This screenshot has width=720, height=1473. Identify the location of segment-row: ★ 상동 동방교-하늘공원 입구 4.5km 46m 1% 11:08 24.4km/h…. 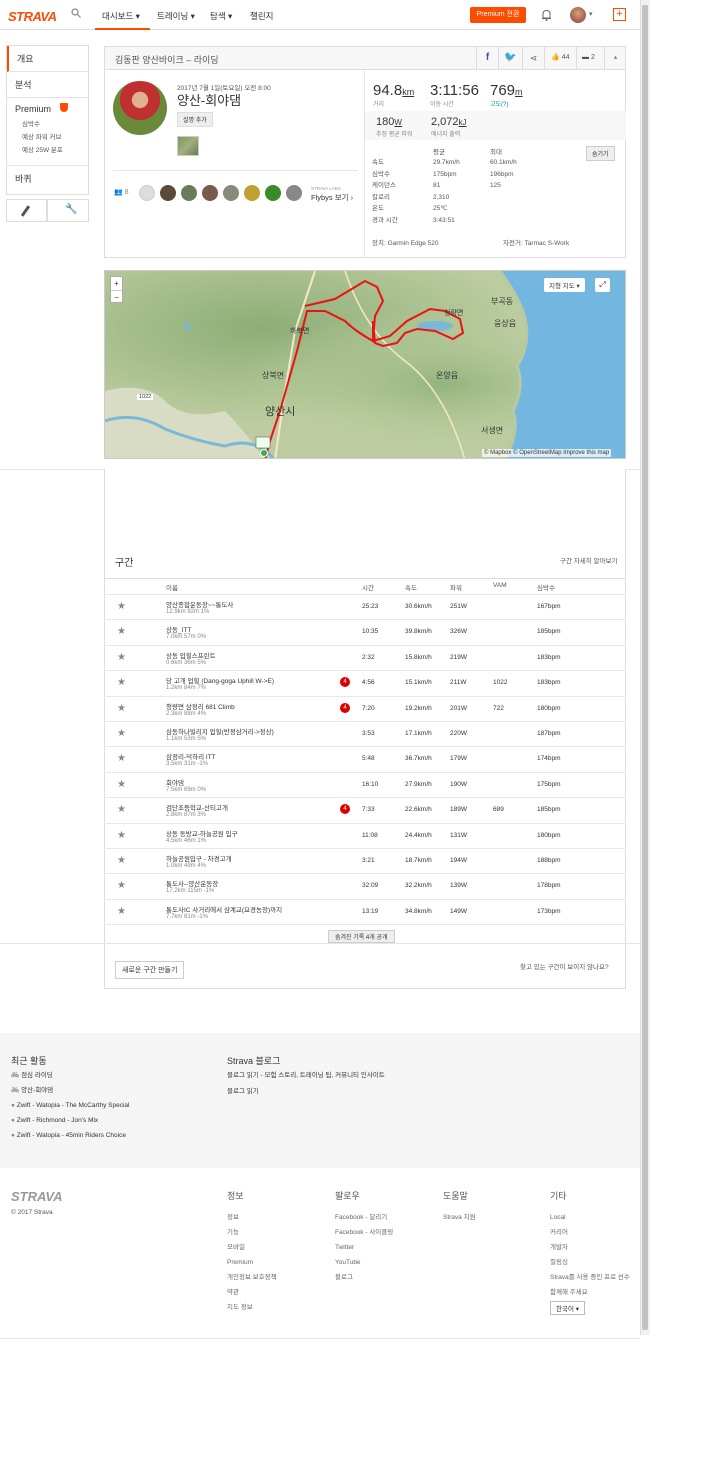
(365, 835).